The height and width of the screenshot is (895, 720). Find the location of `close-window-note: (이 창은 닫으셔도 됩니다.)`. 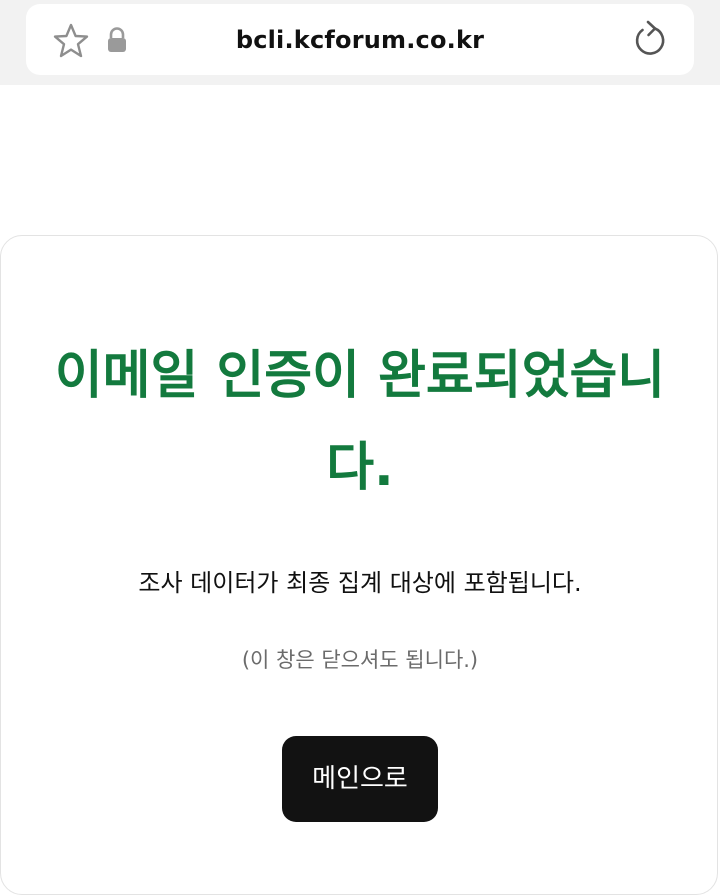

close-window-note: (이 창은 닫으셔도 됩니다.) is located at coordinates (360, 660).